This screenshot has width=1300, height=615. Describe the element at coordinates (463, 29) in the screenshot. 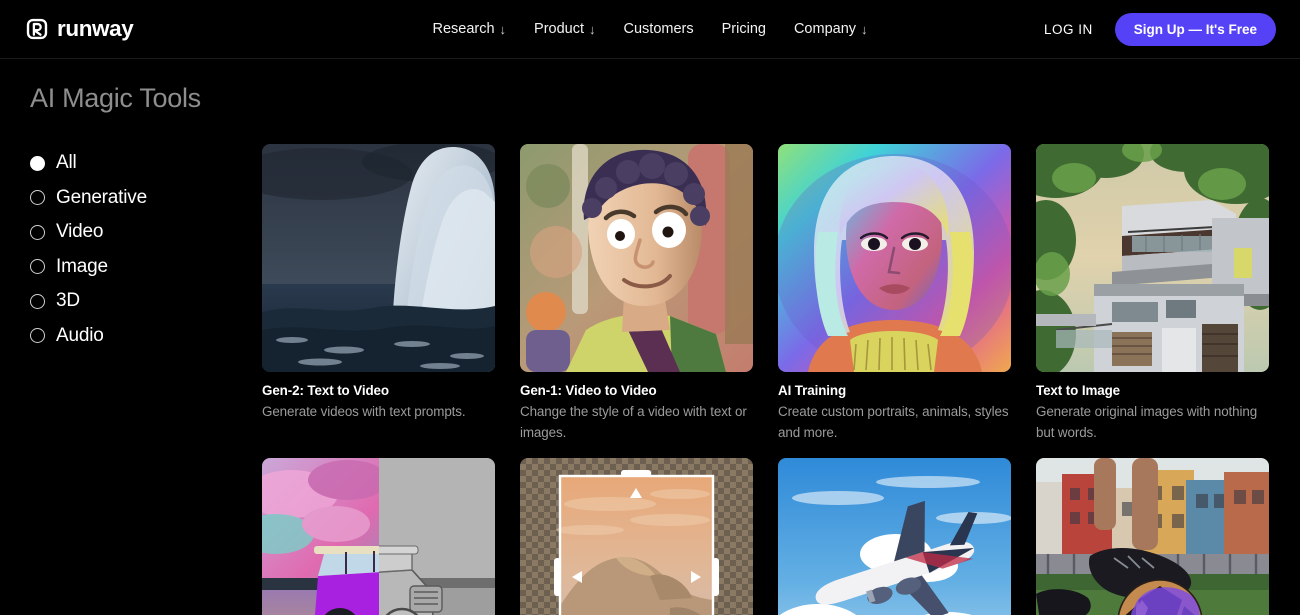

I see `nav-label: Research` at that location.